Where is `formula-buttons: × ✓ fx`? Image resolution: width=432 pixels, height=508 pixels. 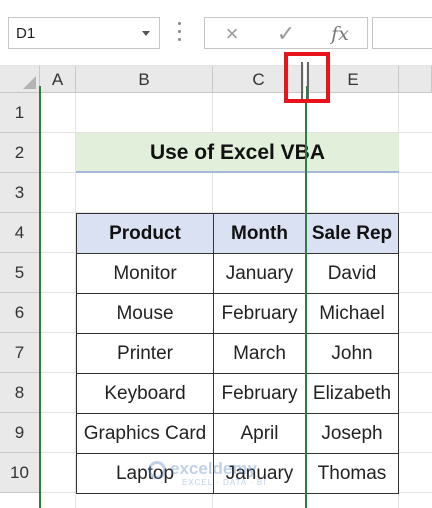
formula-buttons: × ✓ fx is located at coordinates (286, 33).